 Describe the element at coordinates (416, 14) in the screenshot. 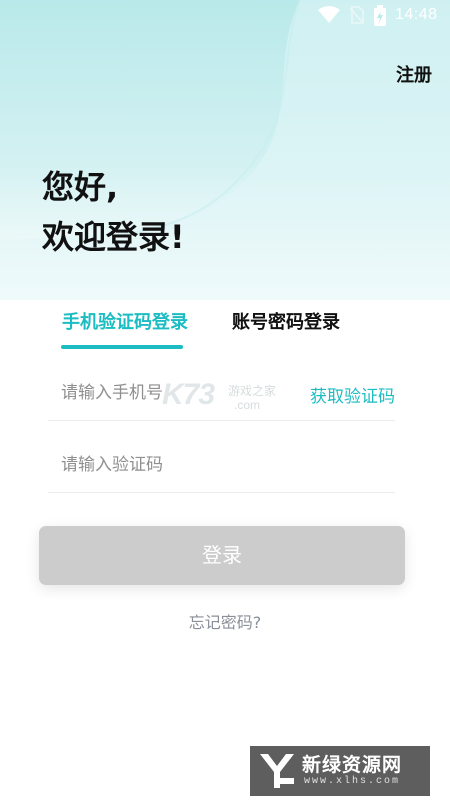

I see `status-time: 14:48` at that location.